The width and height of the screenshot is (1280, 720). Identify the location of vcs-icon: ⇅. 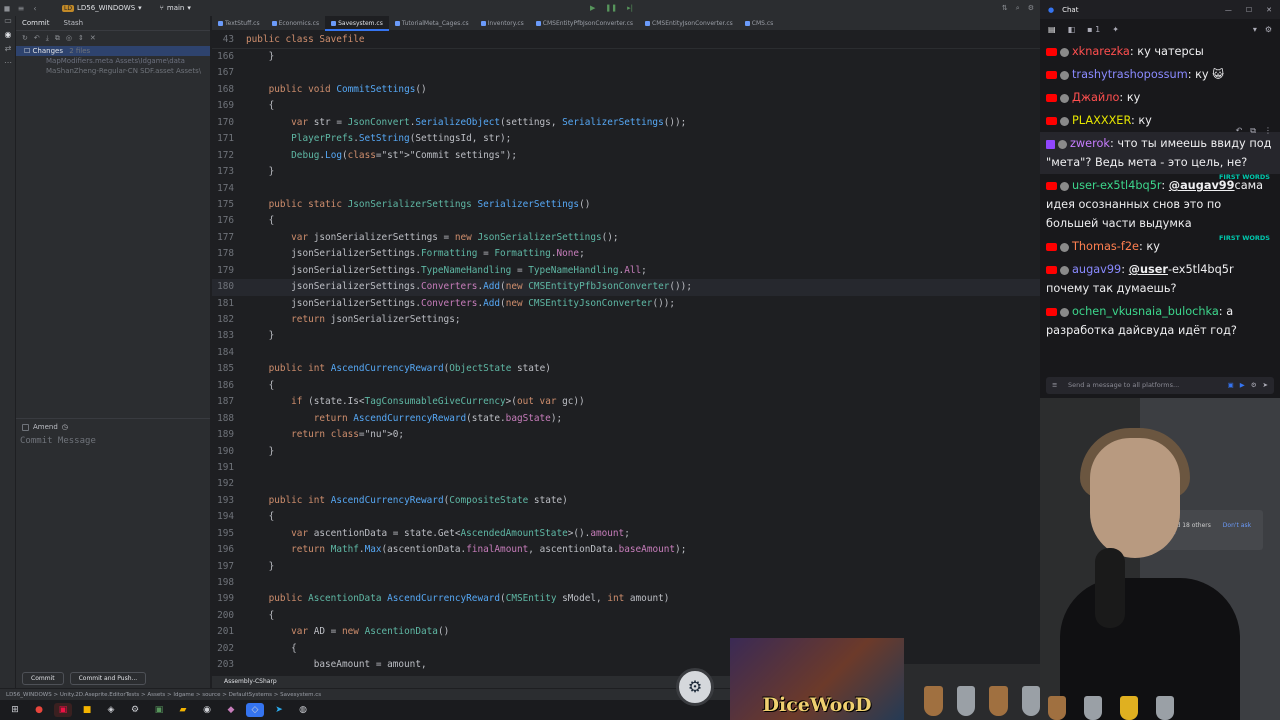
(1005, 8).